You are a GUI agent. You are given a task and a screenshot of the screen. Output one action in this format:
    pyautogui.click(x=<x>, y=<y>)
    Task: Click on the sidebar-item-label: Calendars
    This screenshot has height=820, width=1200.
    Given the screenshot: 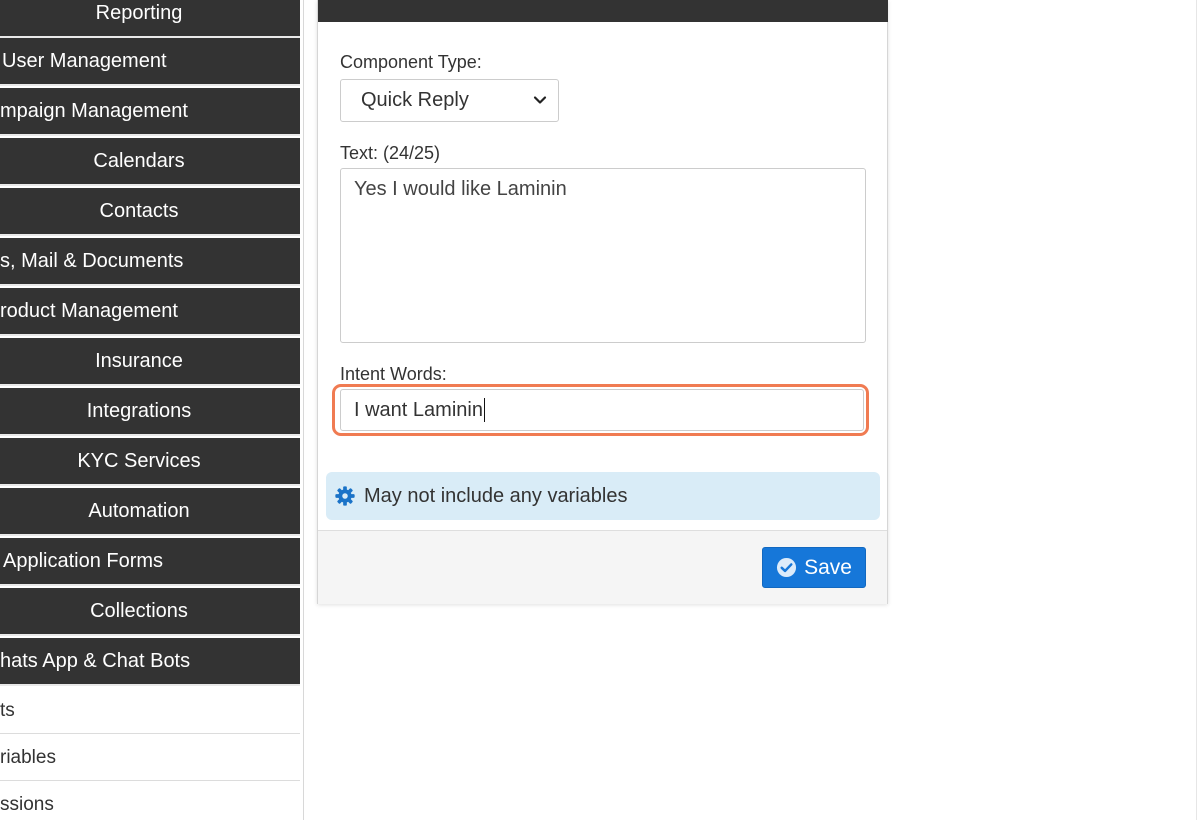 What is the action you would take?
    pyautogui.click(x=139, y=160)
    